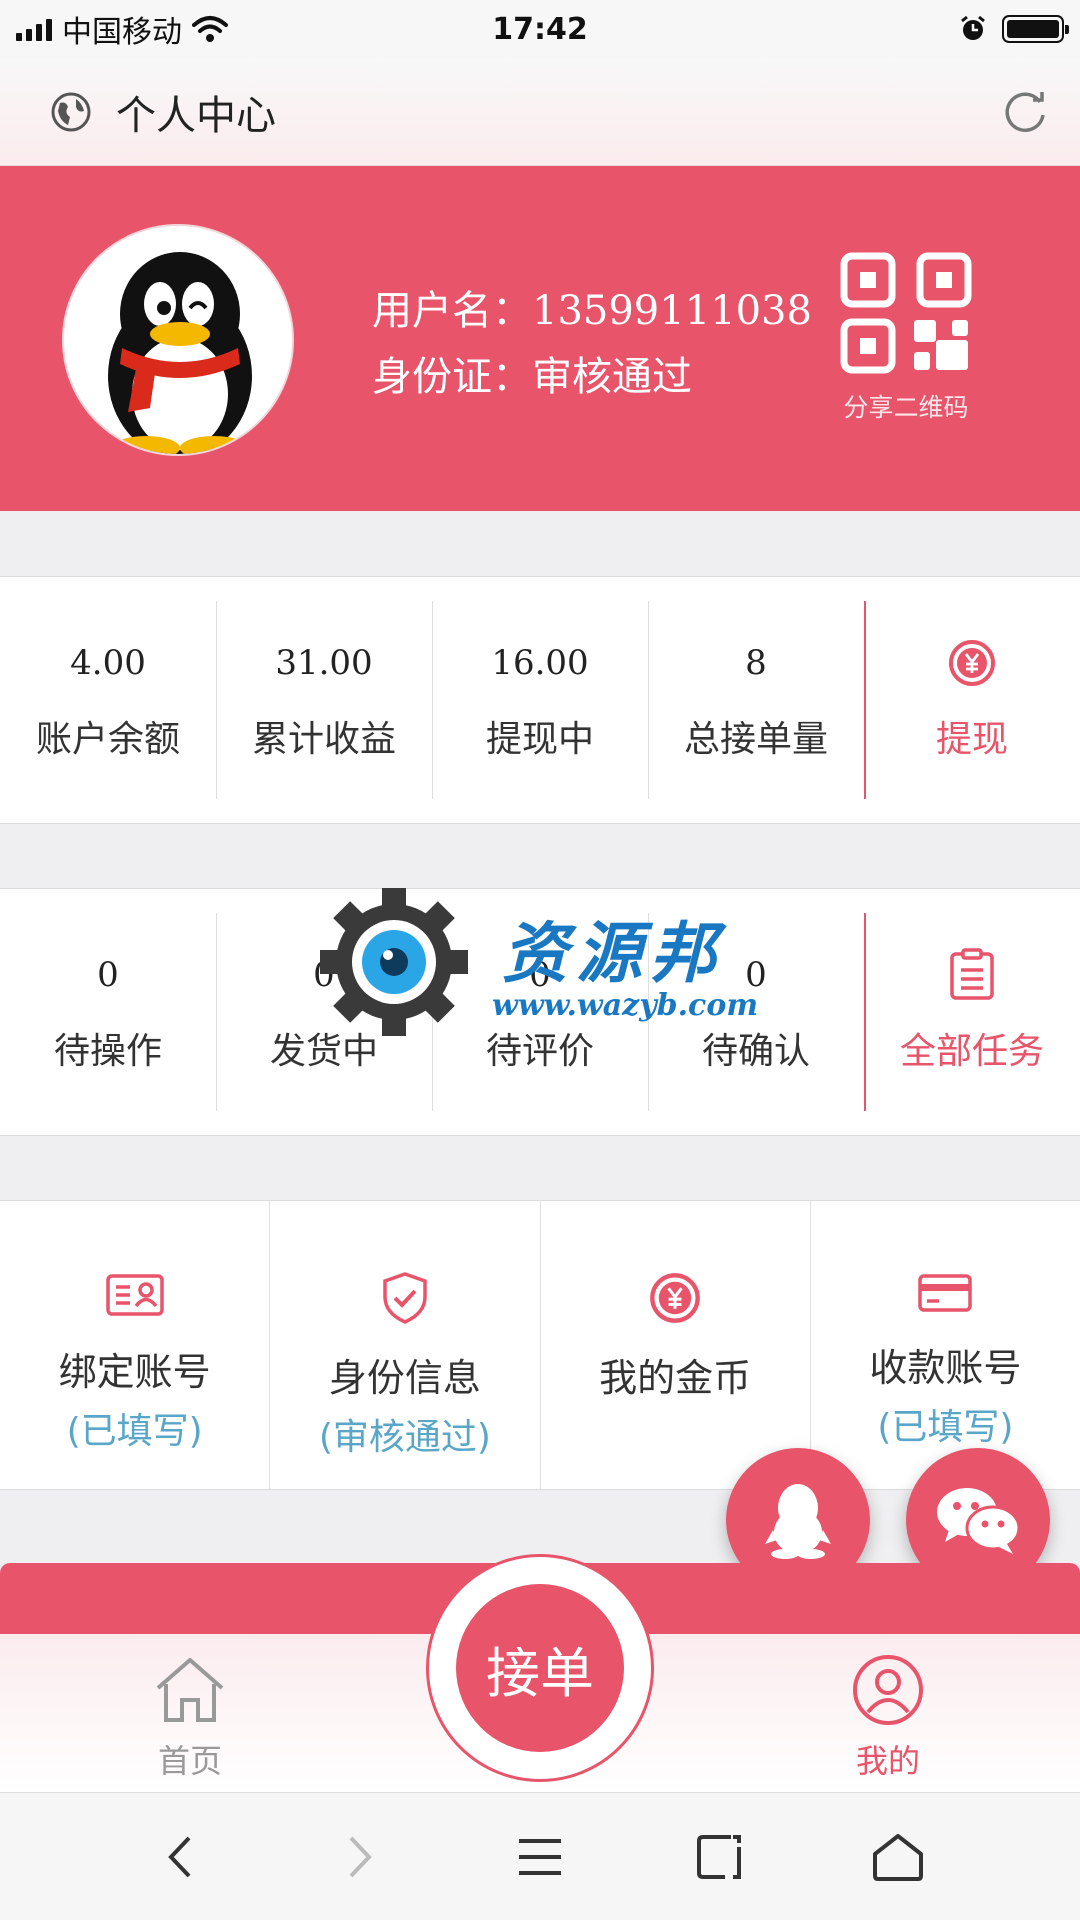 This screenshot has width=1080, height=1920. I want to click on forward-button, so click(360, 1857).